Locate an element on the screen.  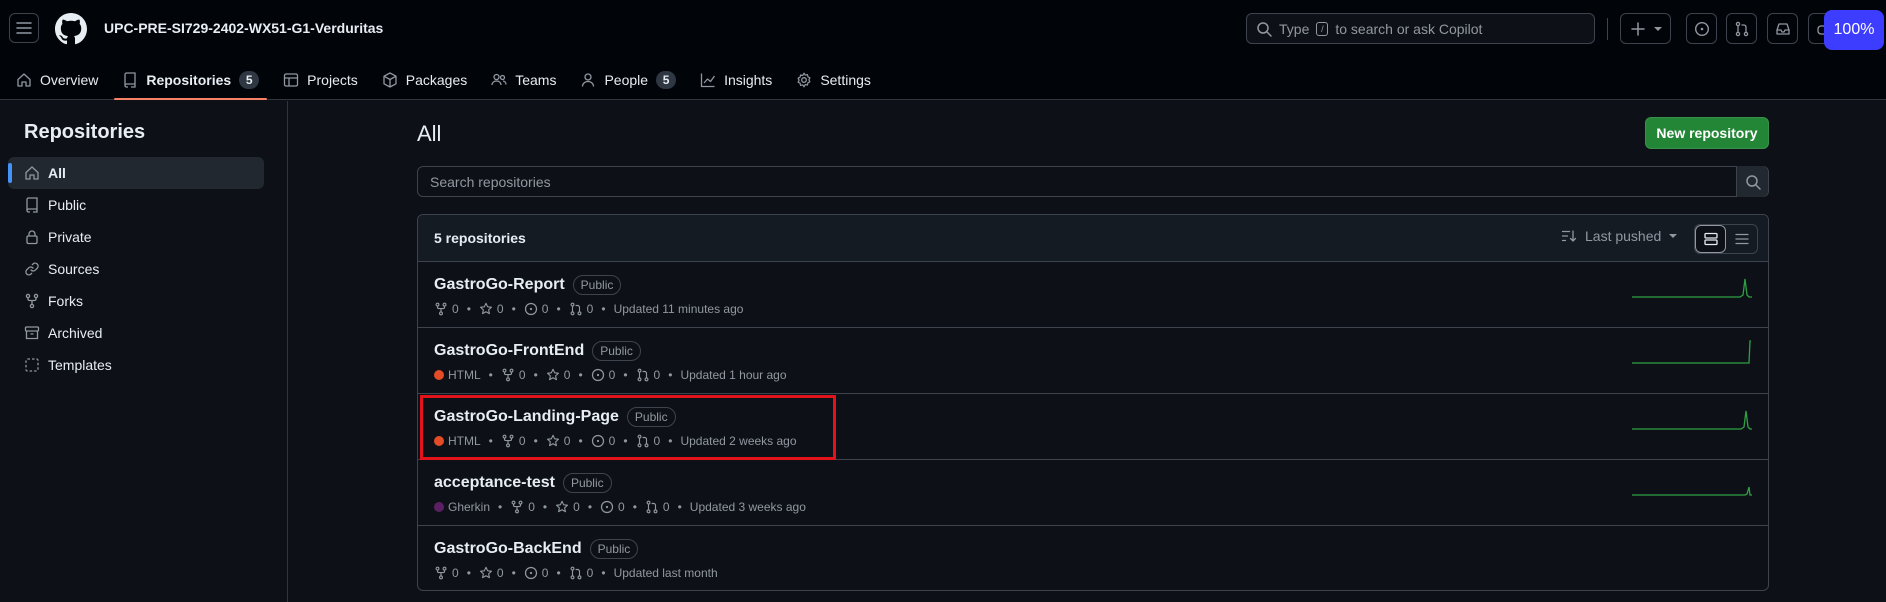
repo-icon is located at coordinates (32, 205).